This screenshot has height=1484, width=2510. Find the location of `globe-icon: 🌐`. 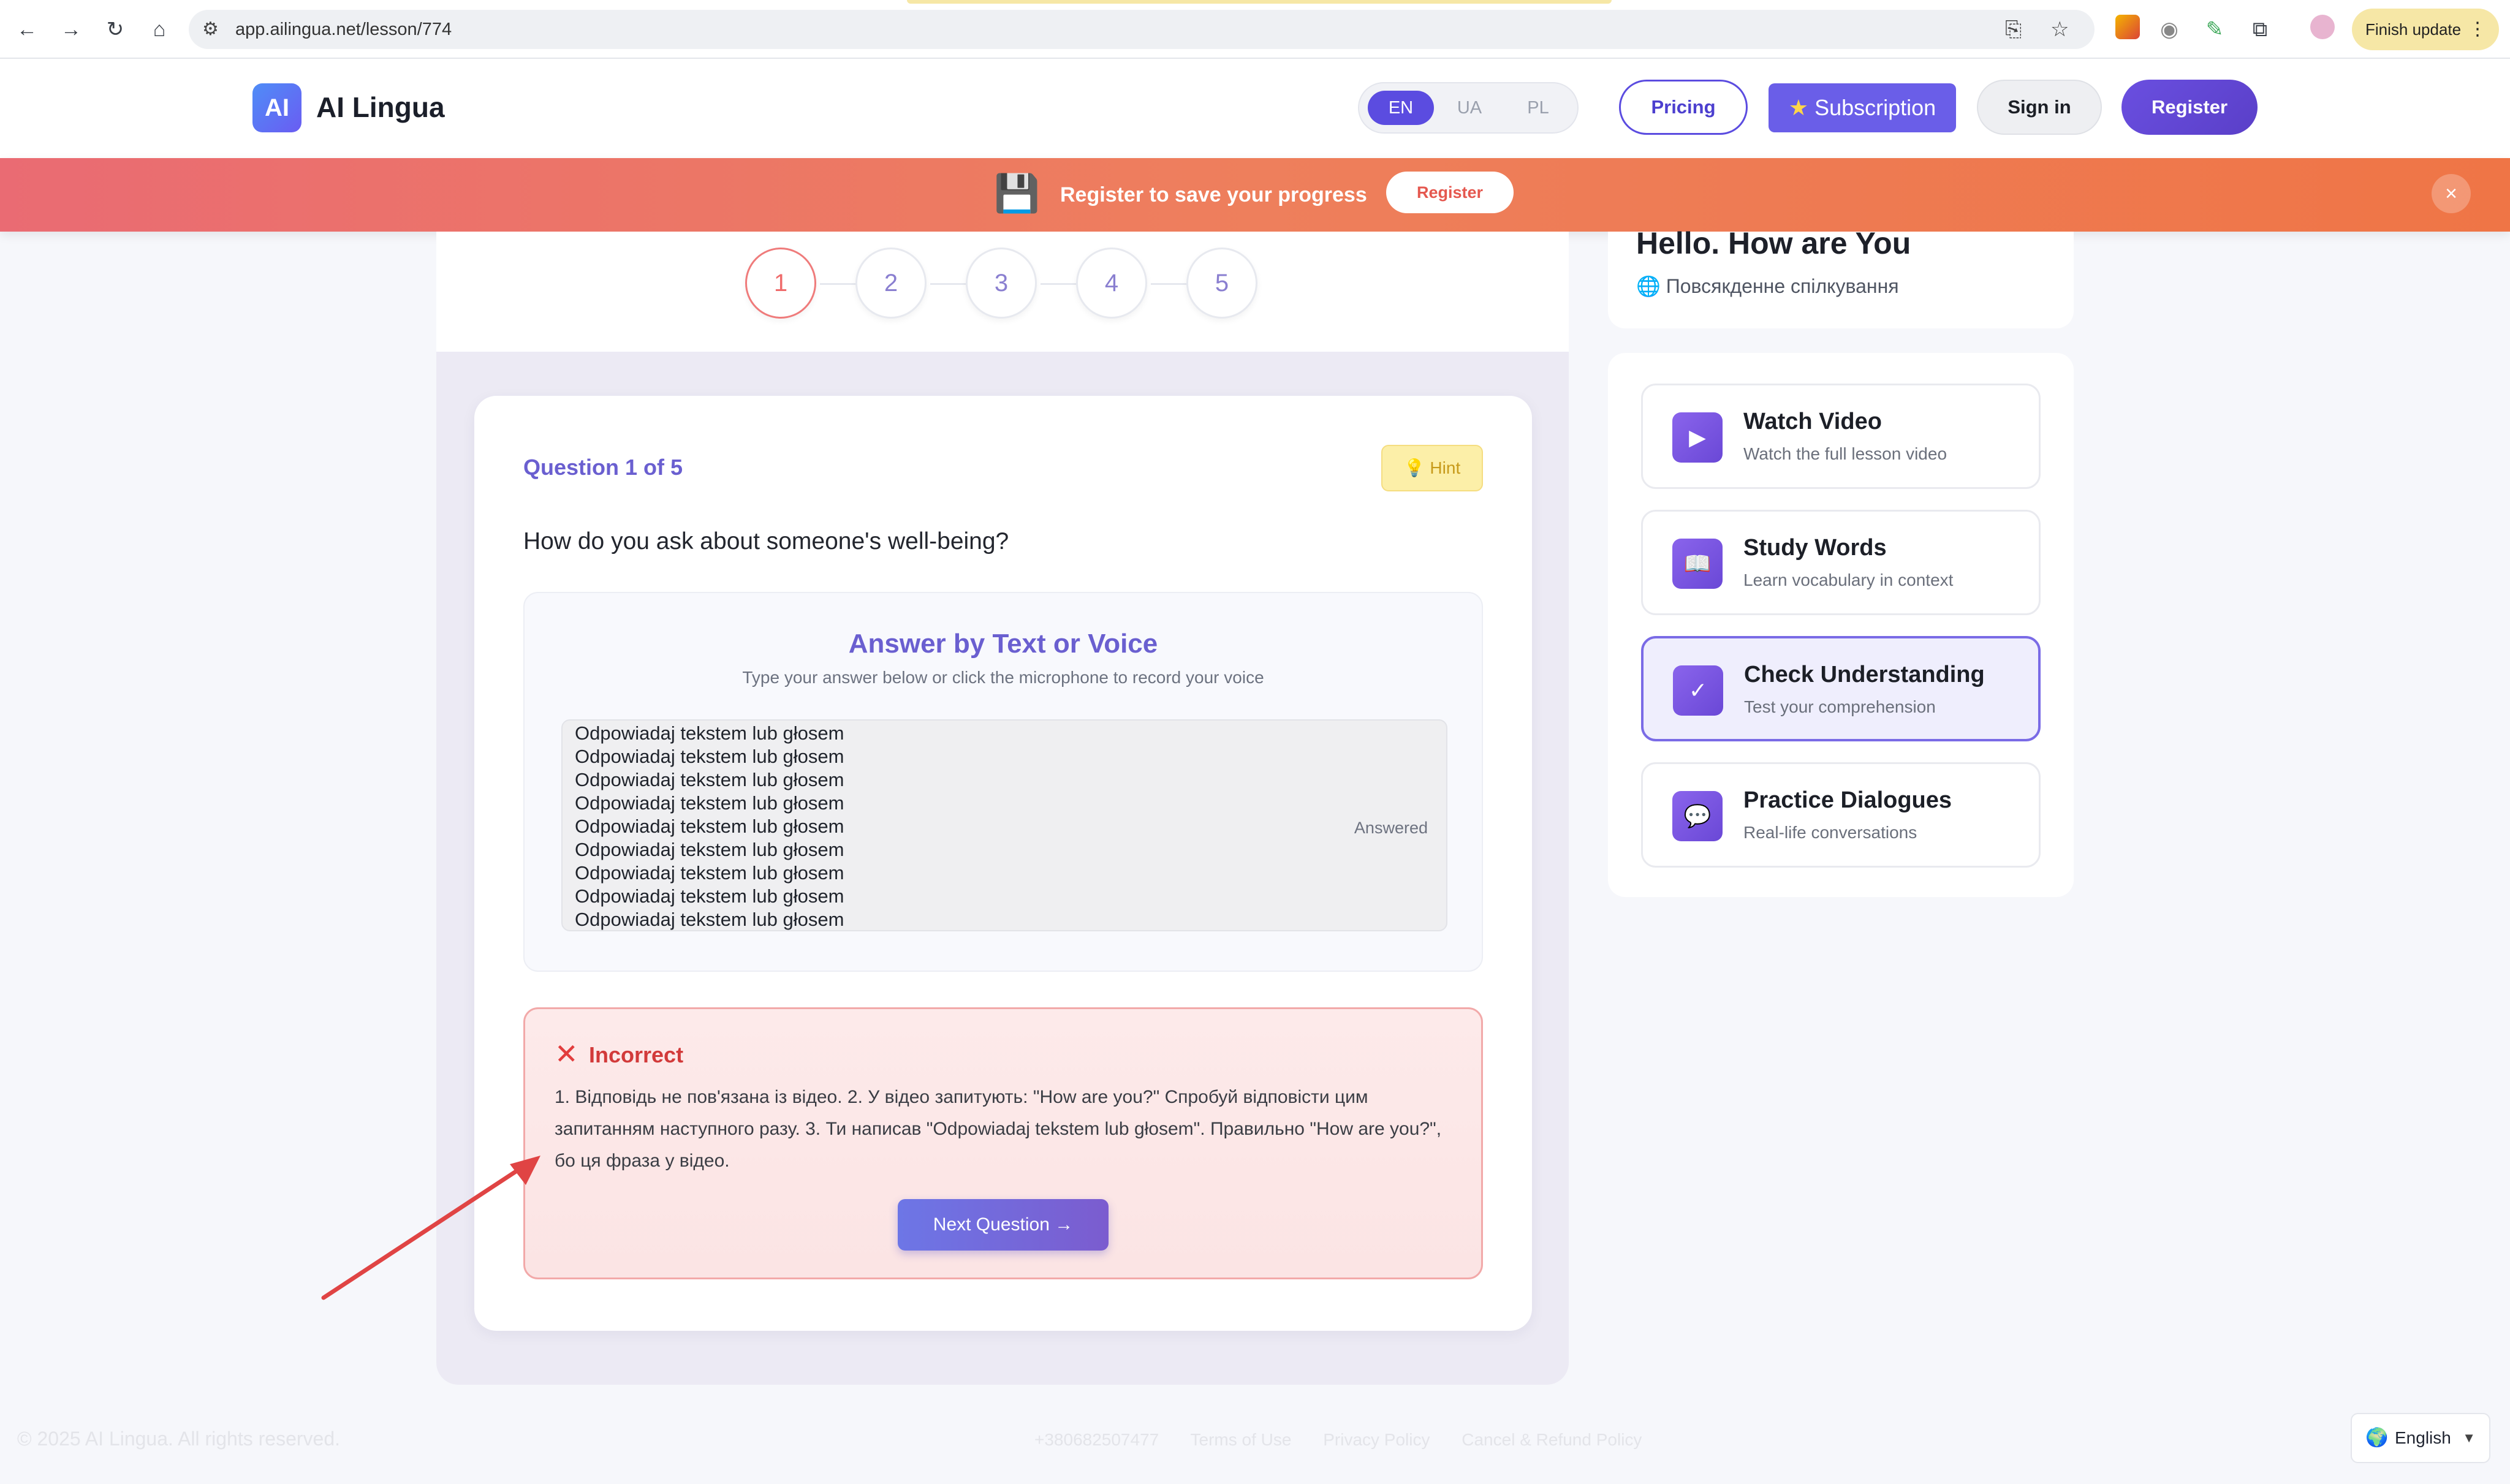

globe-icon: 🌐 is located at coordinates (1648, 286).